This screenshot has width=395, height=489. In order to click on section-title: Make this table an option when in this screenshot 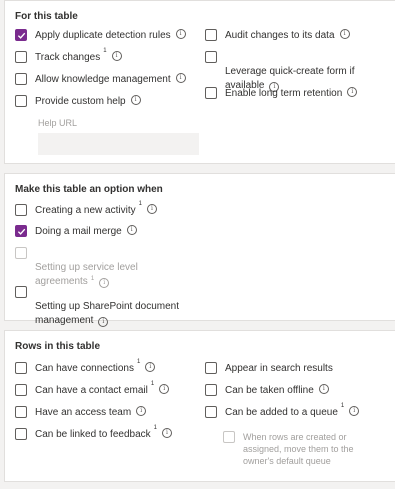, I will do `click(89, 189)`.